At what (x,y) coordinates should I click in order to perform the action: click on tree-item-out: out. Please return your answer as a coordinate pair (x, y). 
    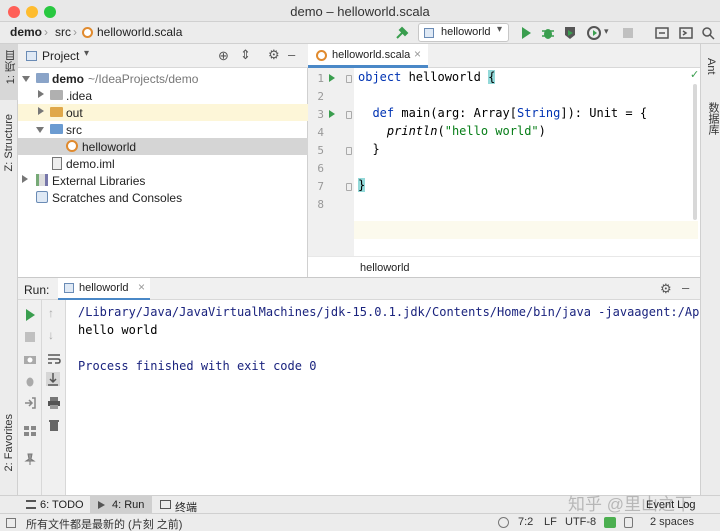
    Looking at the image, I should click on (163, 112).